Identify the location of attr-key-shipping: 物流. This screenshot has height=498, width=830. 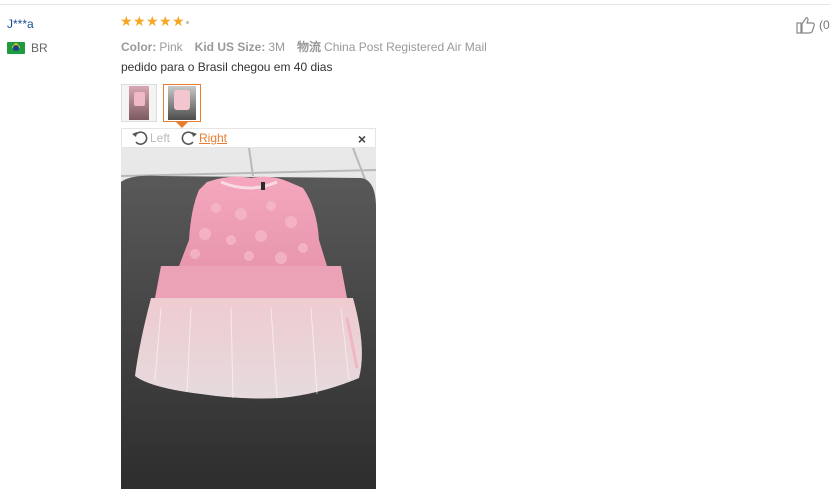
(309, 47).